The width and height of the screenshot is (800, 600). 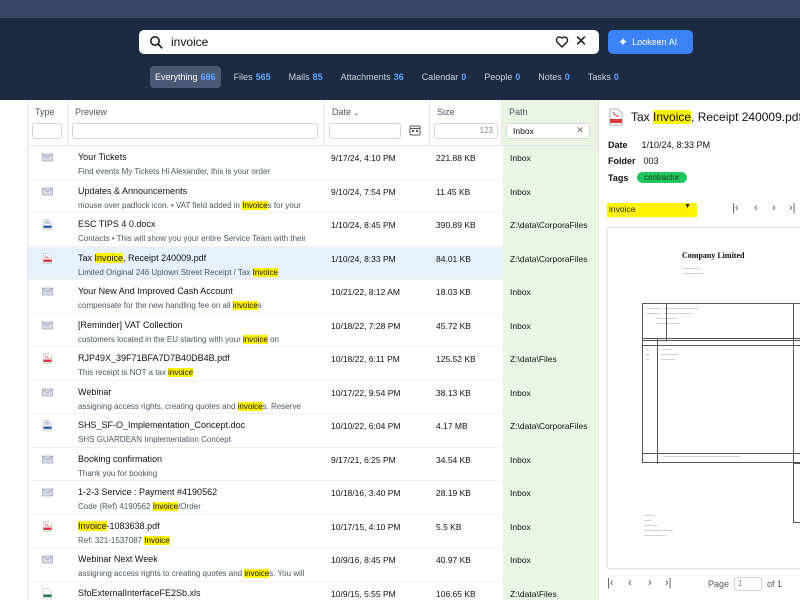 I want to click on date-filter, so click(x=365, y=131).